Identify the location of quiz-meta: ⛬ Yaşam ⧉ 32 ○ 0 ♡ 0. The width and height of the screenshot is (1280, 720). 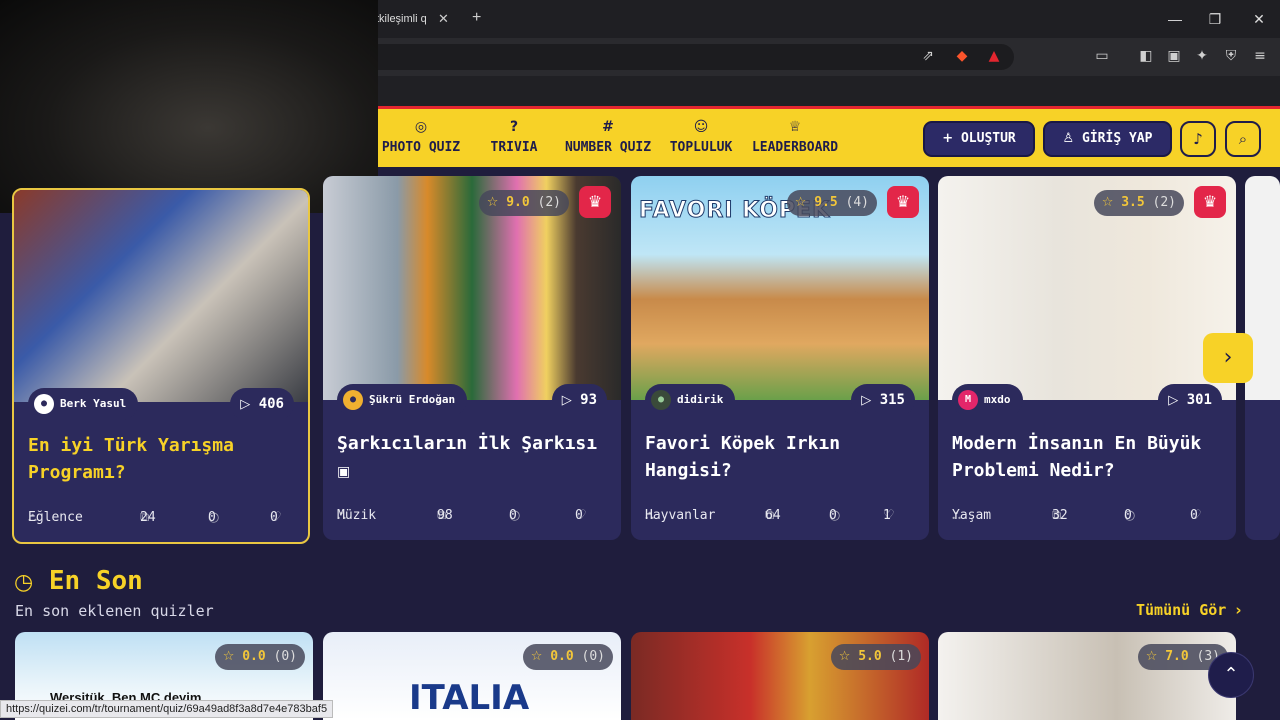
(1087, 516).